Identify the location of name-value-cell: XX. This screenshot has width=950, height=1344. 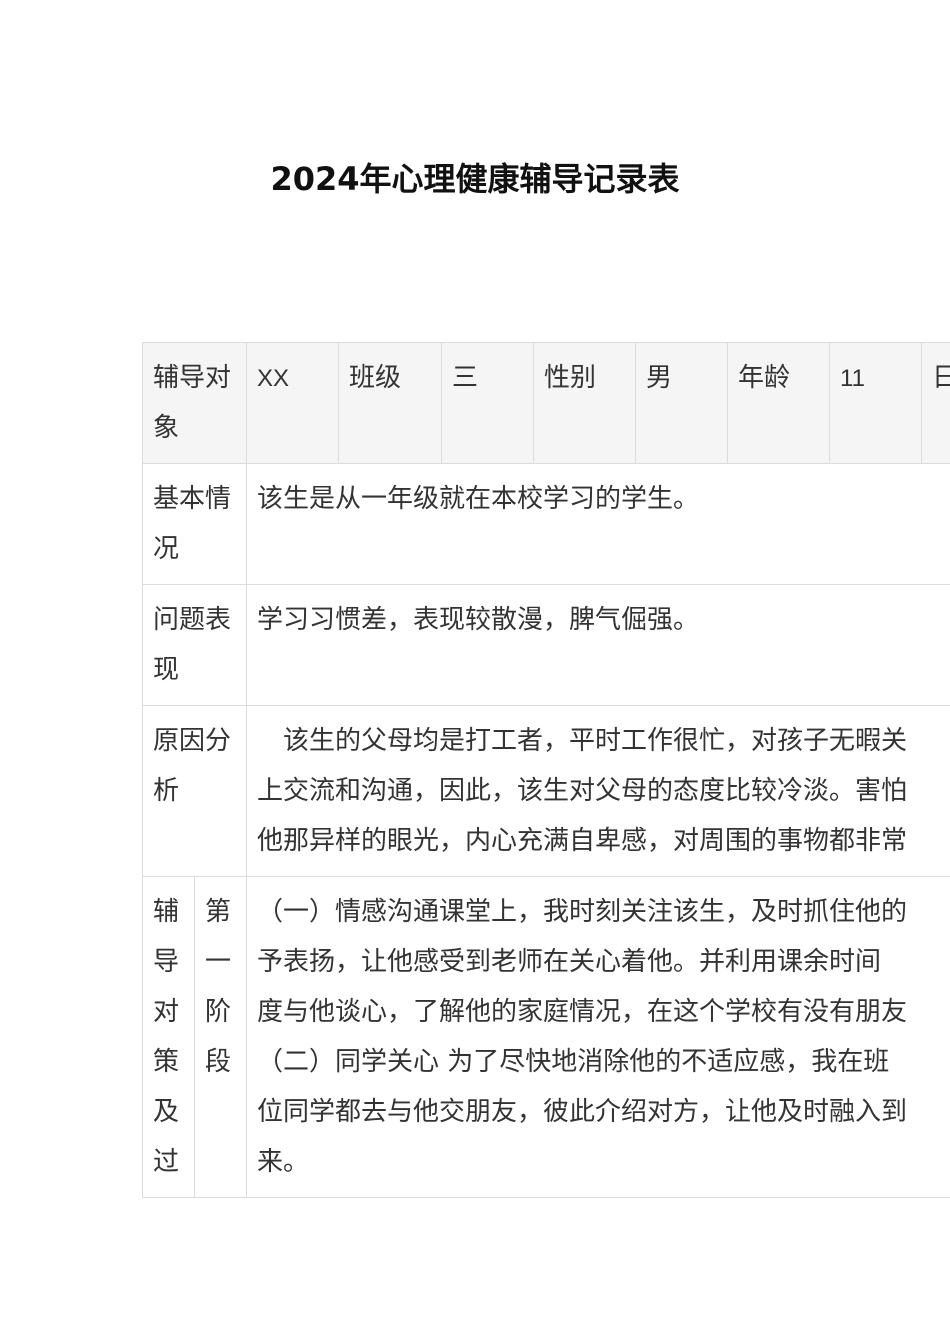
(293, 403).